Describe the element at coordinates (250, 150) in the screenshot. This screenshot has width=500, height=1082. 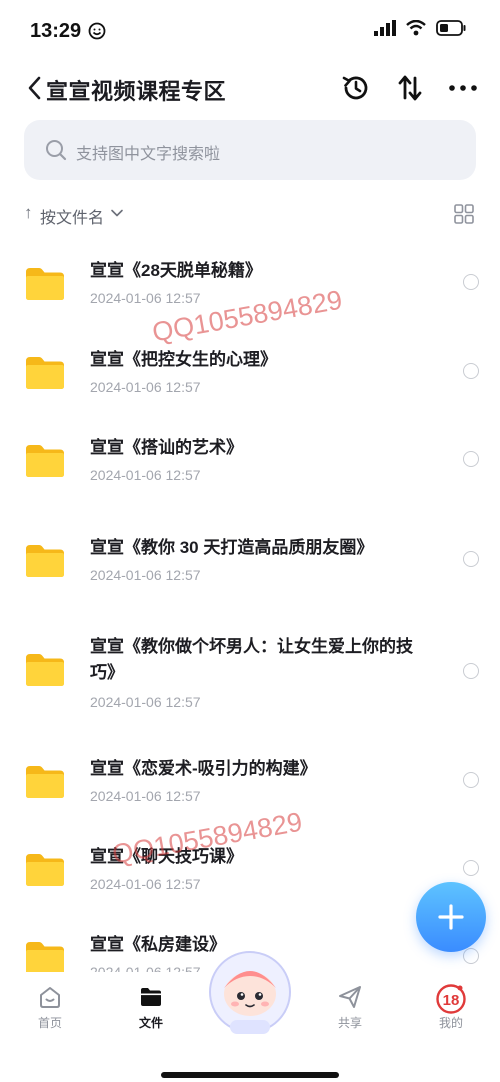
I see `search-bar: 支持图中文字搜索啦` at that location.